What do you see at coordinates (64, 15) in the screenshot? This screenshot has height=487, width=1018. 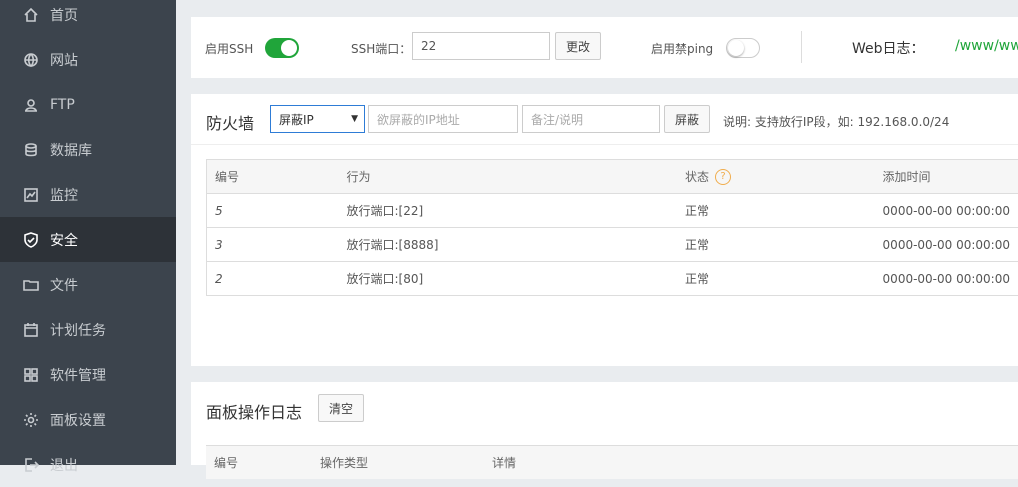 I see `sidebar-item-label: 首页` at bounding box center [64, 15].